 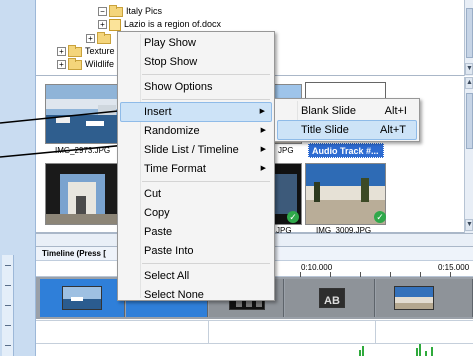 I want to click on shortcut-label: Alt+T, so click(x=393, y=130).